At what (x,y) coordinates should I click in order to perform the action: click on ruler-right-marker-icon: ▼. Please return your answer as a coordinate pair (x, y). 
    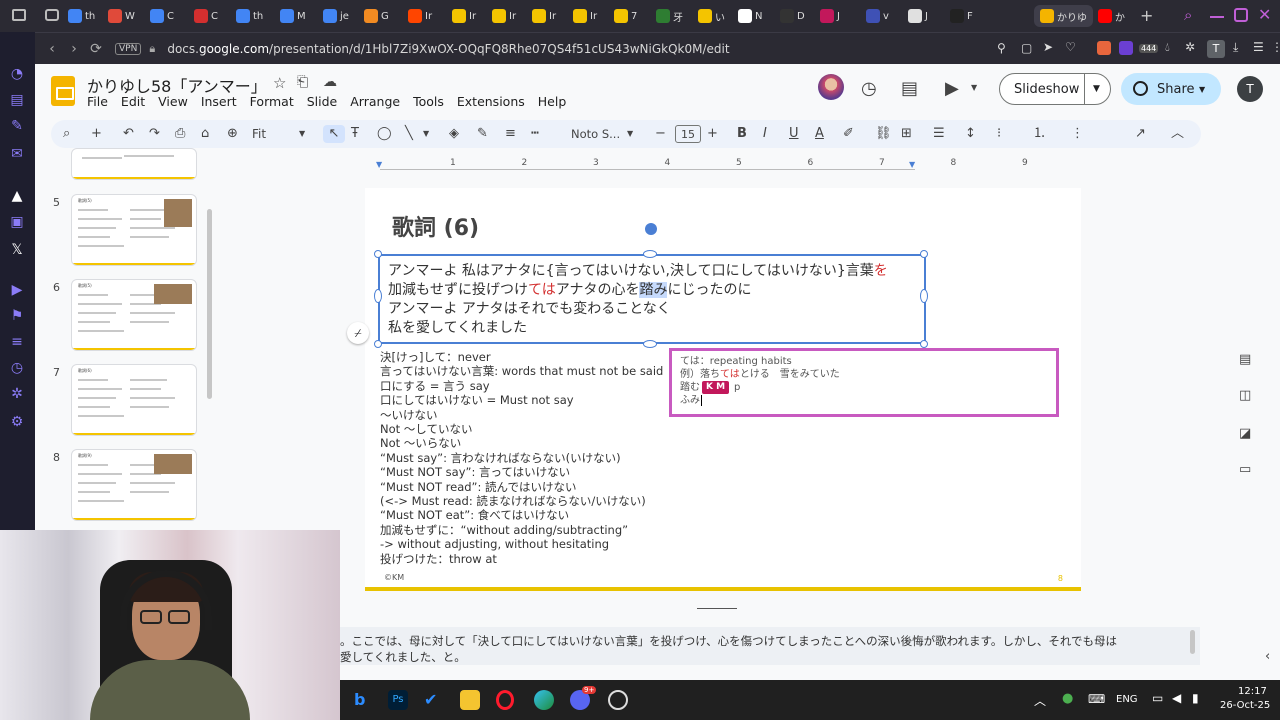
    Looking at the image, I should click on (912, 164).